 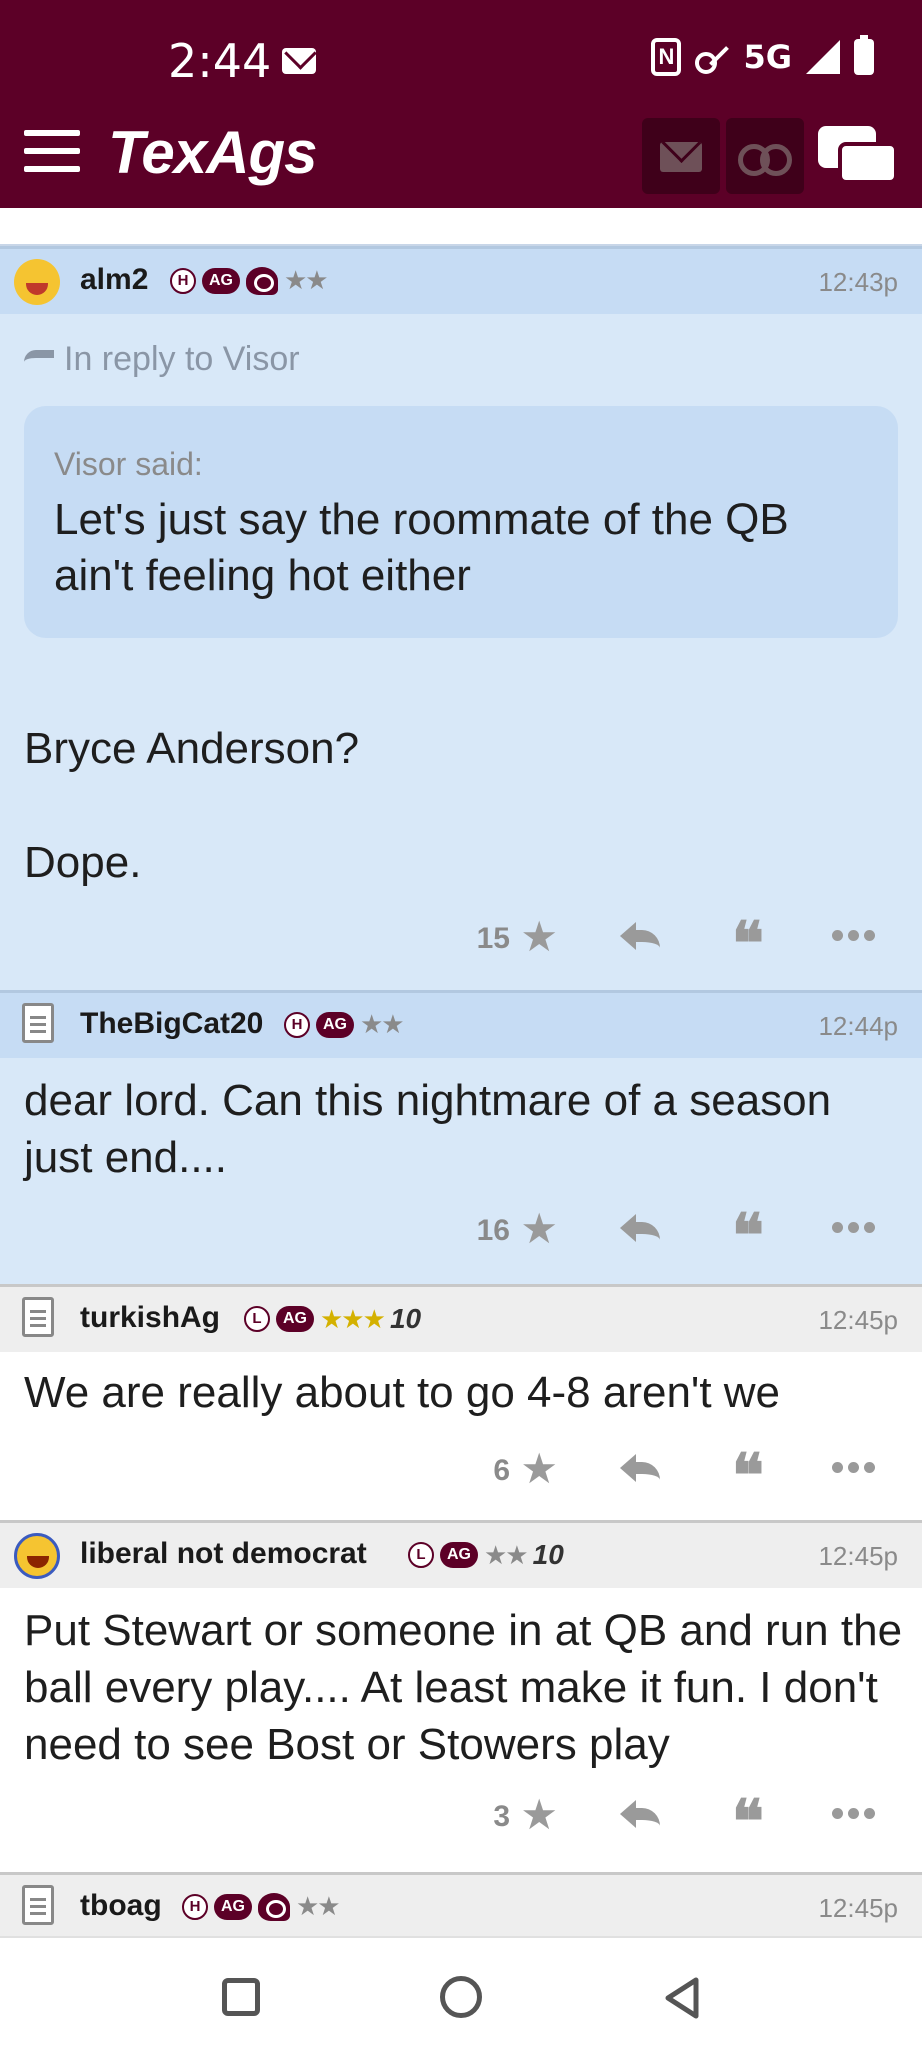 I want to click on post-header: tboag H AG ★★ 12:45p, so click(x=461, y=1906).